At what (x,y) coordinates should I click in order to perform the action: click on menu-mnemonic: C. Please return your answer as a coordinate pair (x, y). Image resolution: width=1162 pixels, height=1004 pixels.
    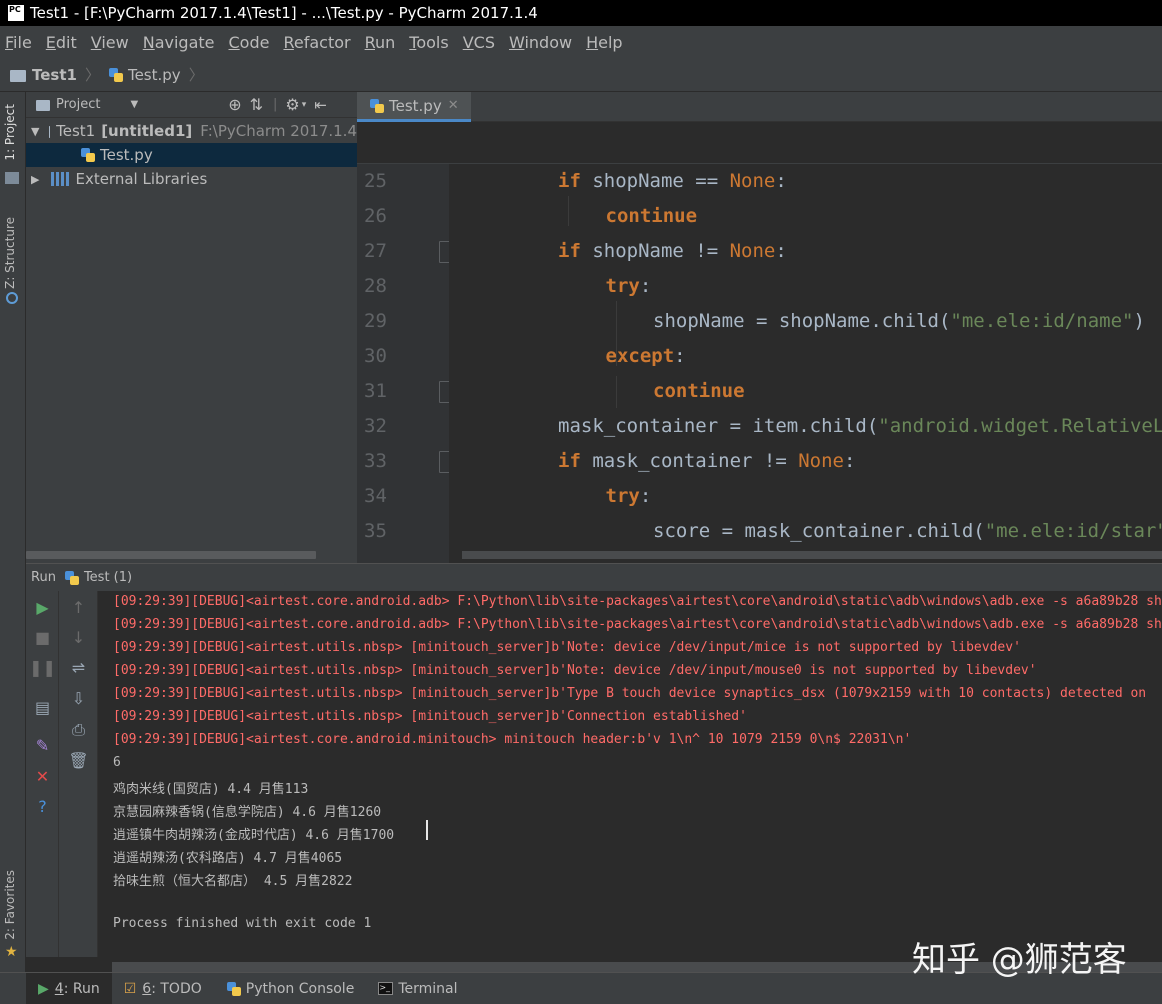
    Looking at the image, I should click on (234, 42).